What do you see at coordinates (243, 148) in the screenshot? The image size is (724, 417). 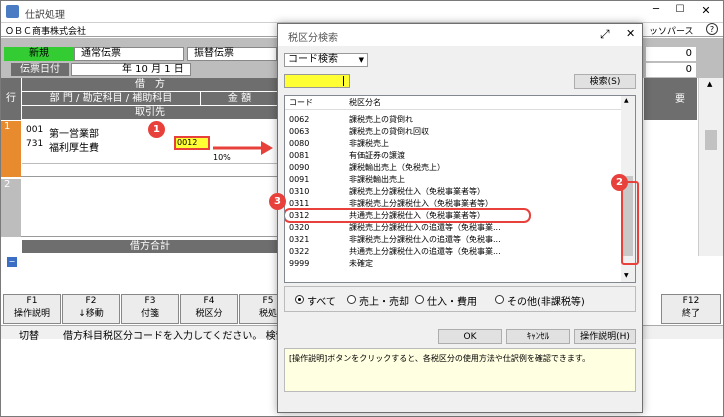 I see `pointer-arrow` at bounding box center [243, 148].